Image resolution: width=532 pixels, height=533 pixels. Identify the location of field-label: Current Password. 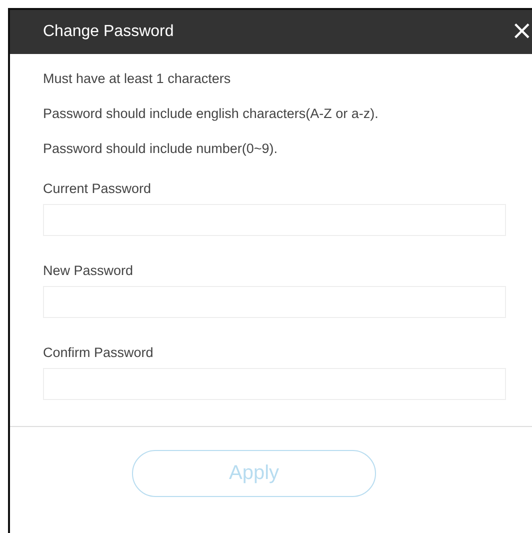
(97, 189).